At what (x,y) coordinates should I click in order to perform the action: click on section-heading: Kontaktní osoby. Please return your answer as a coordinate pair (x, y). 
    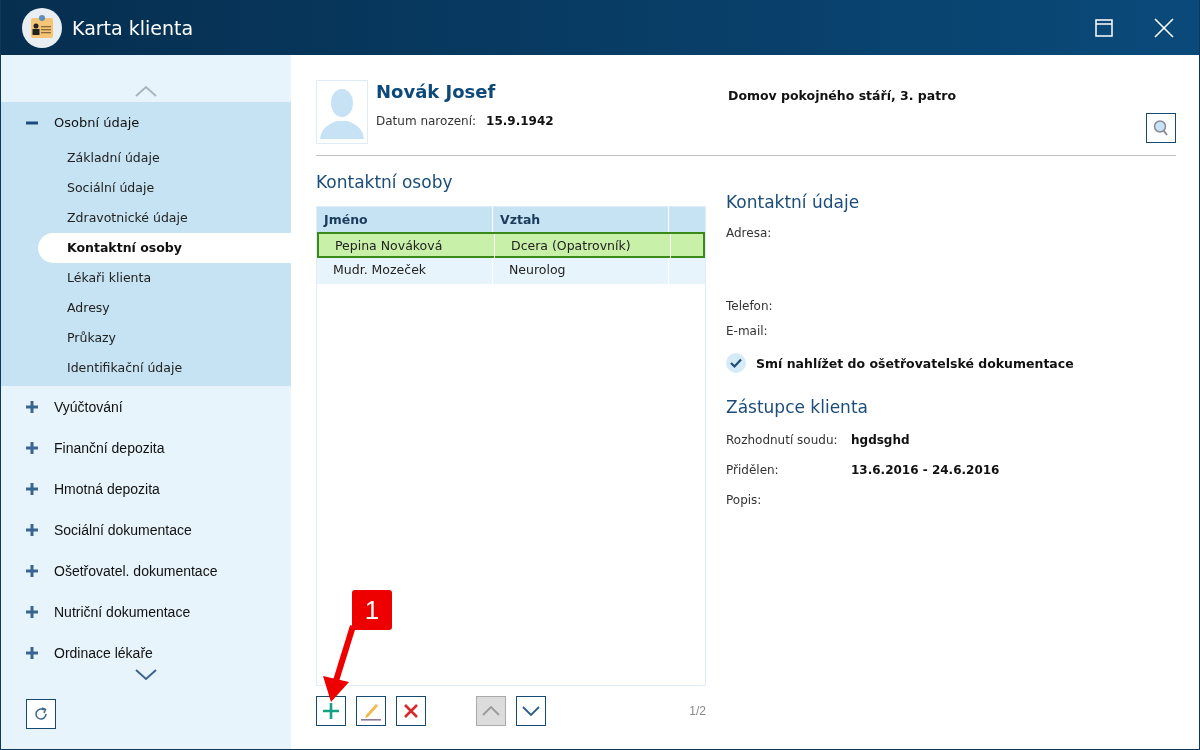
    Looking at the image, I should click on (385, 182).